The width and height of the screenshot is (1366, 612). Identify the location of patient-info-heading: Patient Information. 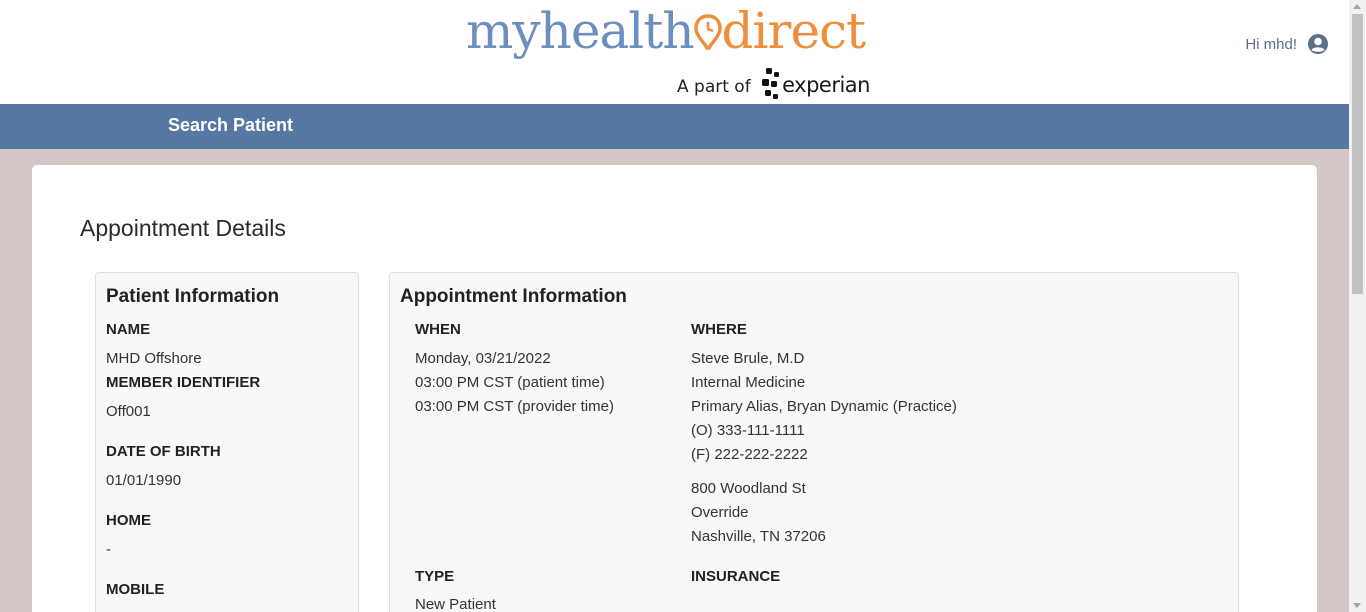
(193, 296).